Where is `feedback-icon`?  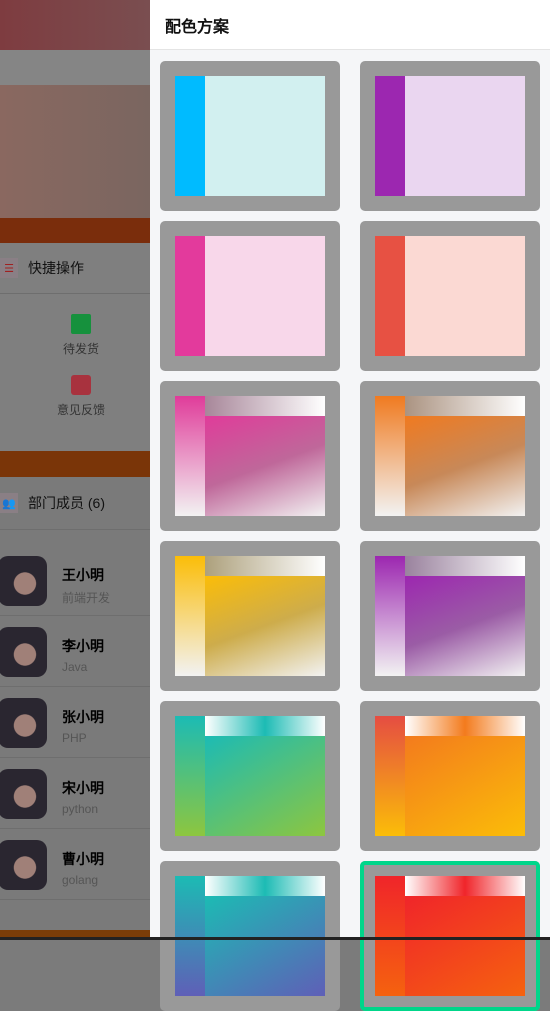
feedback-icon is located at coordinates (81, 385).